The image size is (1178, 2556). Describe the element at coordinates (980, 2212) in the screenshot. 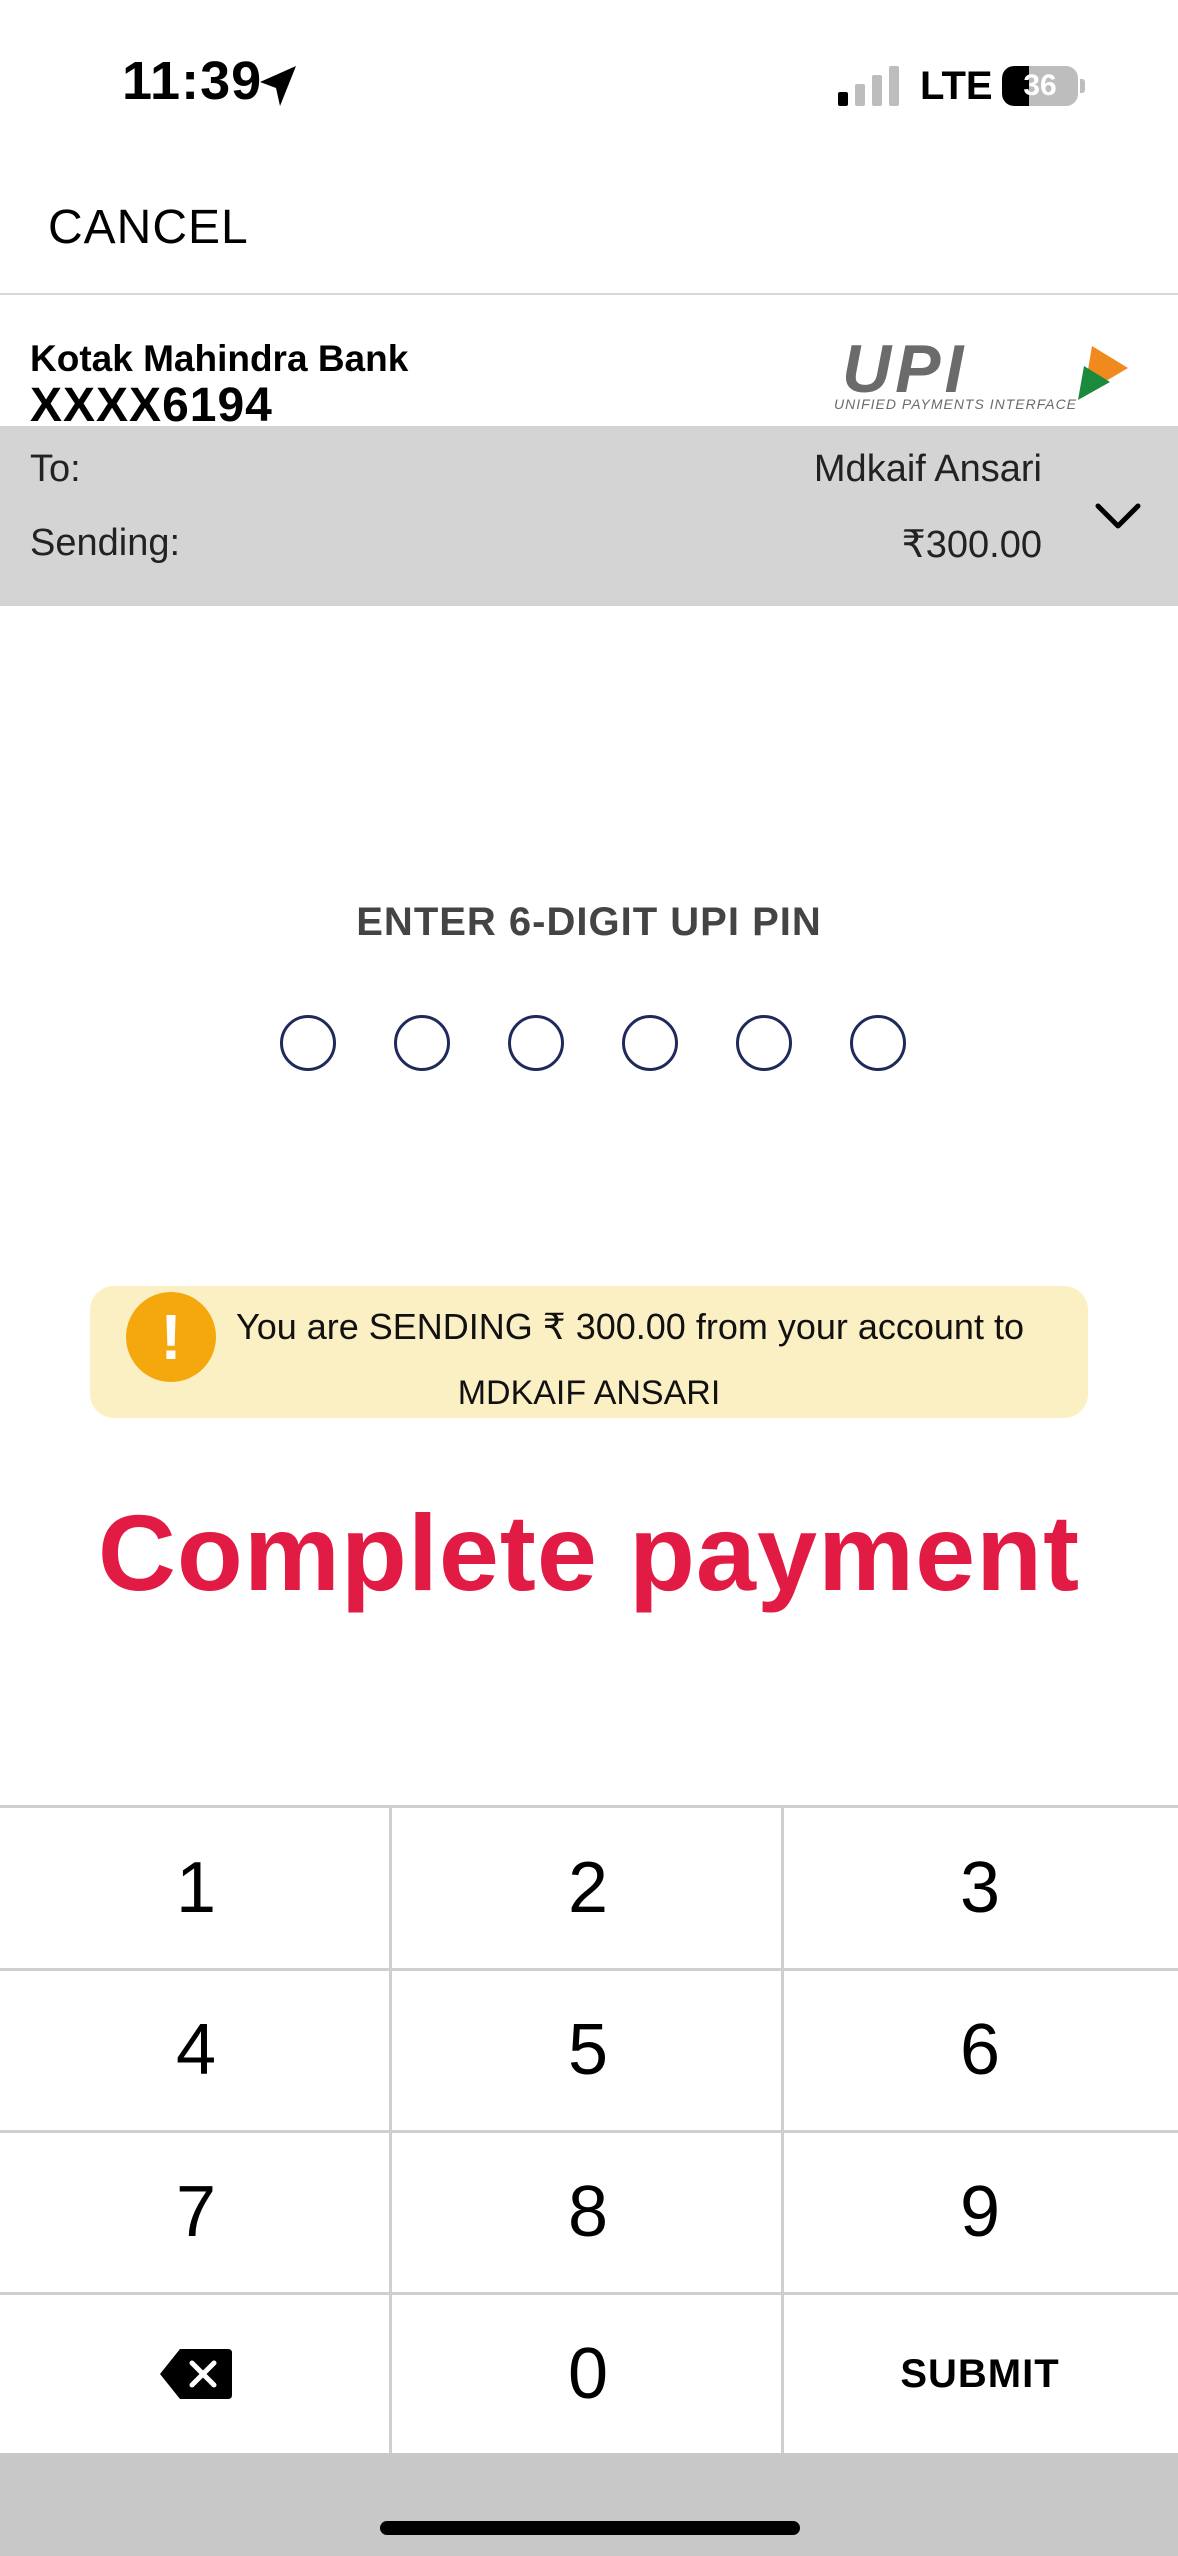

I see `key-9: 9` at that location.